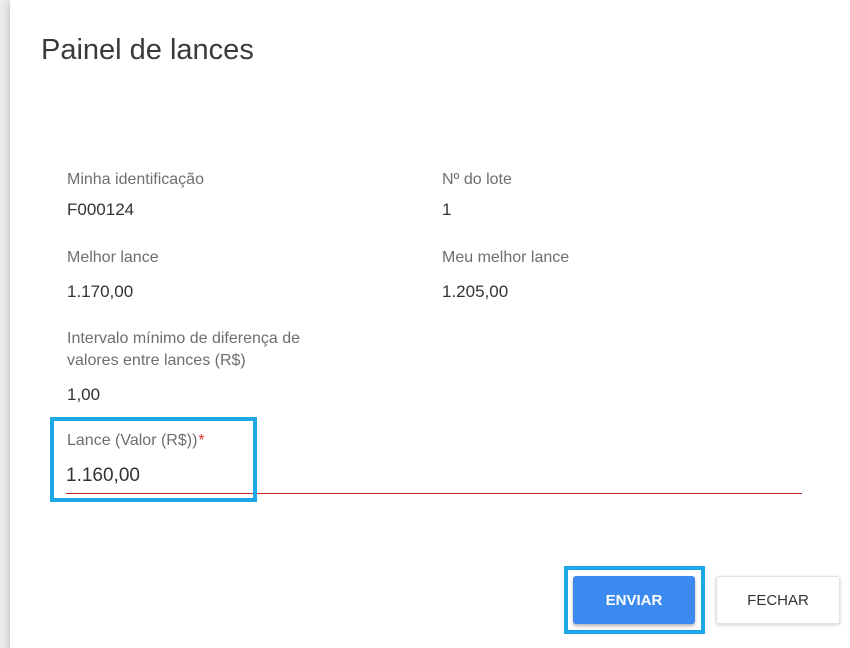 The image size is (850, 648). What do you see at coordinates (434, 493) in the screenshot?
I see `bid-amount-underline` at bounding box center [434, 493].